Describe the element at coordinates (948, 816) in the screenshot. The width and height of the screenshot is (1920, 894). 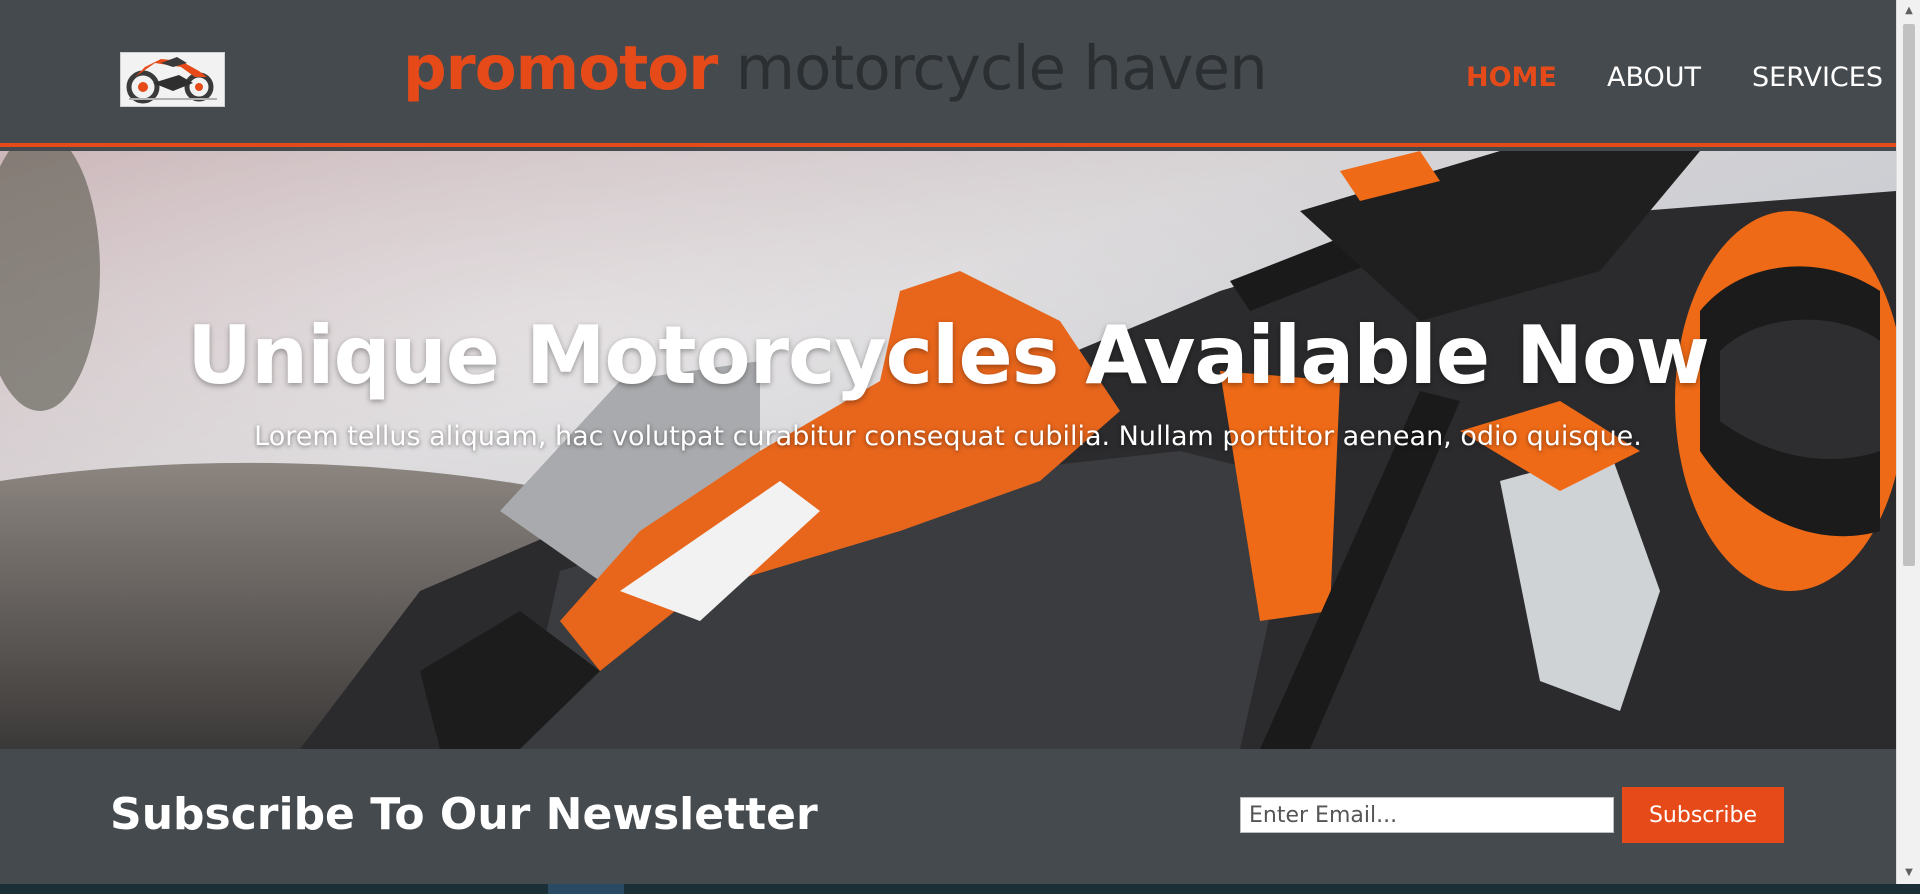
I see `newsletter-section: Subscribe To Our Newsletter Subscribe` at that location.